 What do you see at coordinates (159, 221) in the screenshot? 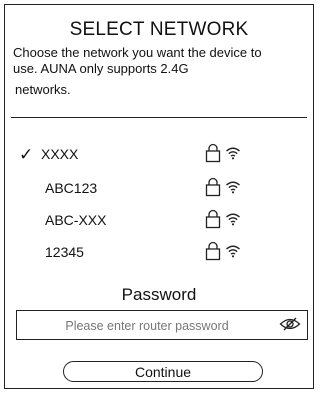
I see `network-item-abc-xxx: ABC-XXX` at bounding box center [159, 221].